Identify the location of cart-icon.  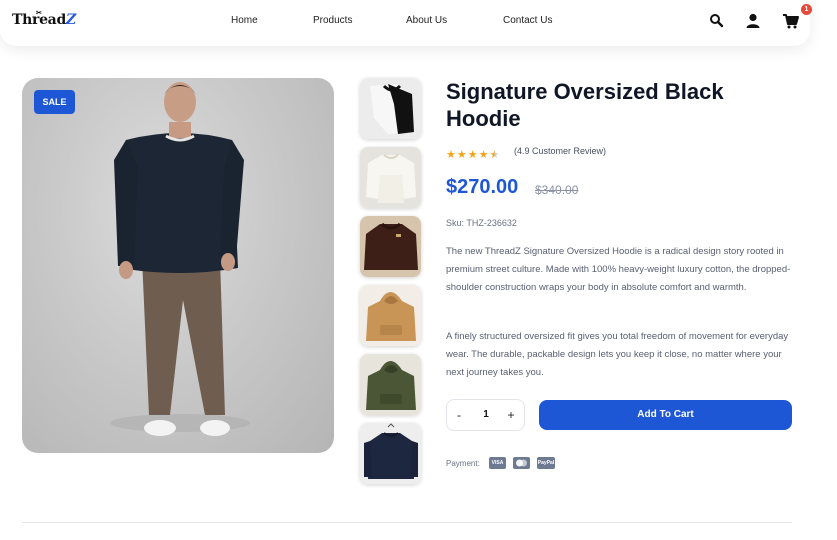
(791, 21).